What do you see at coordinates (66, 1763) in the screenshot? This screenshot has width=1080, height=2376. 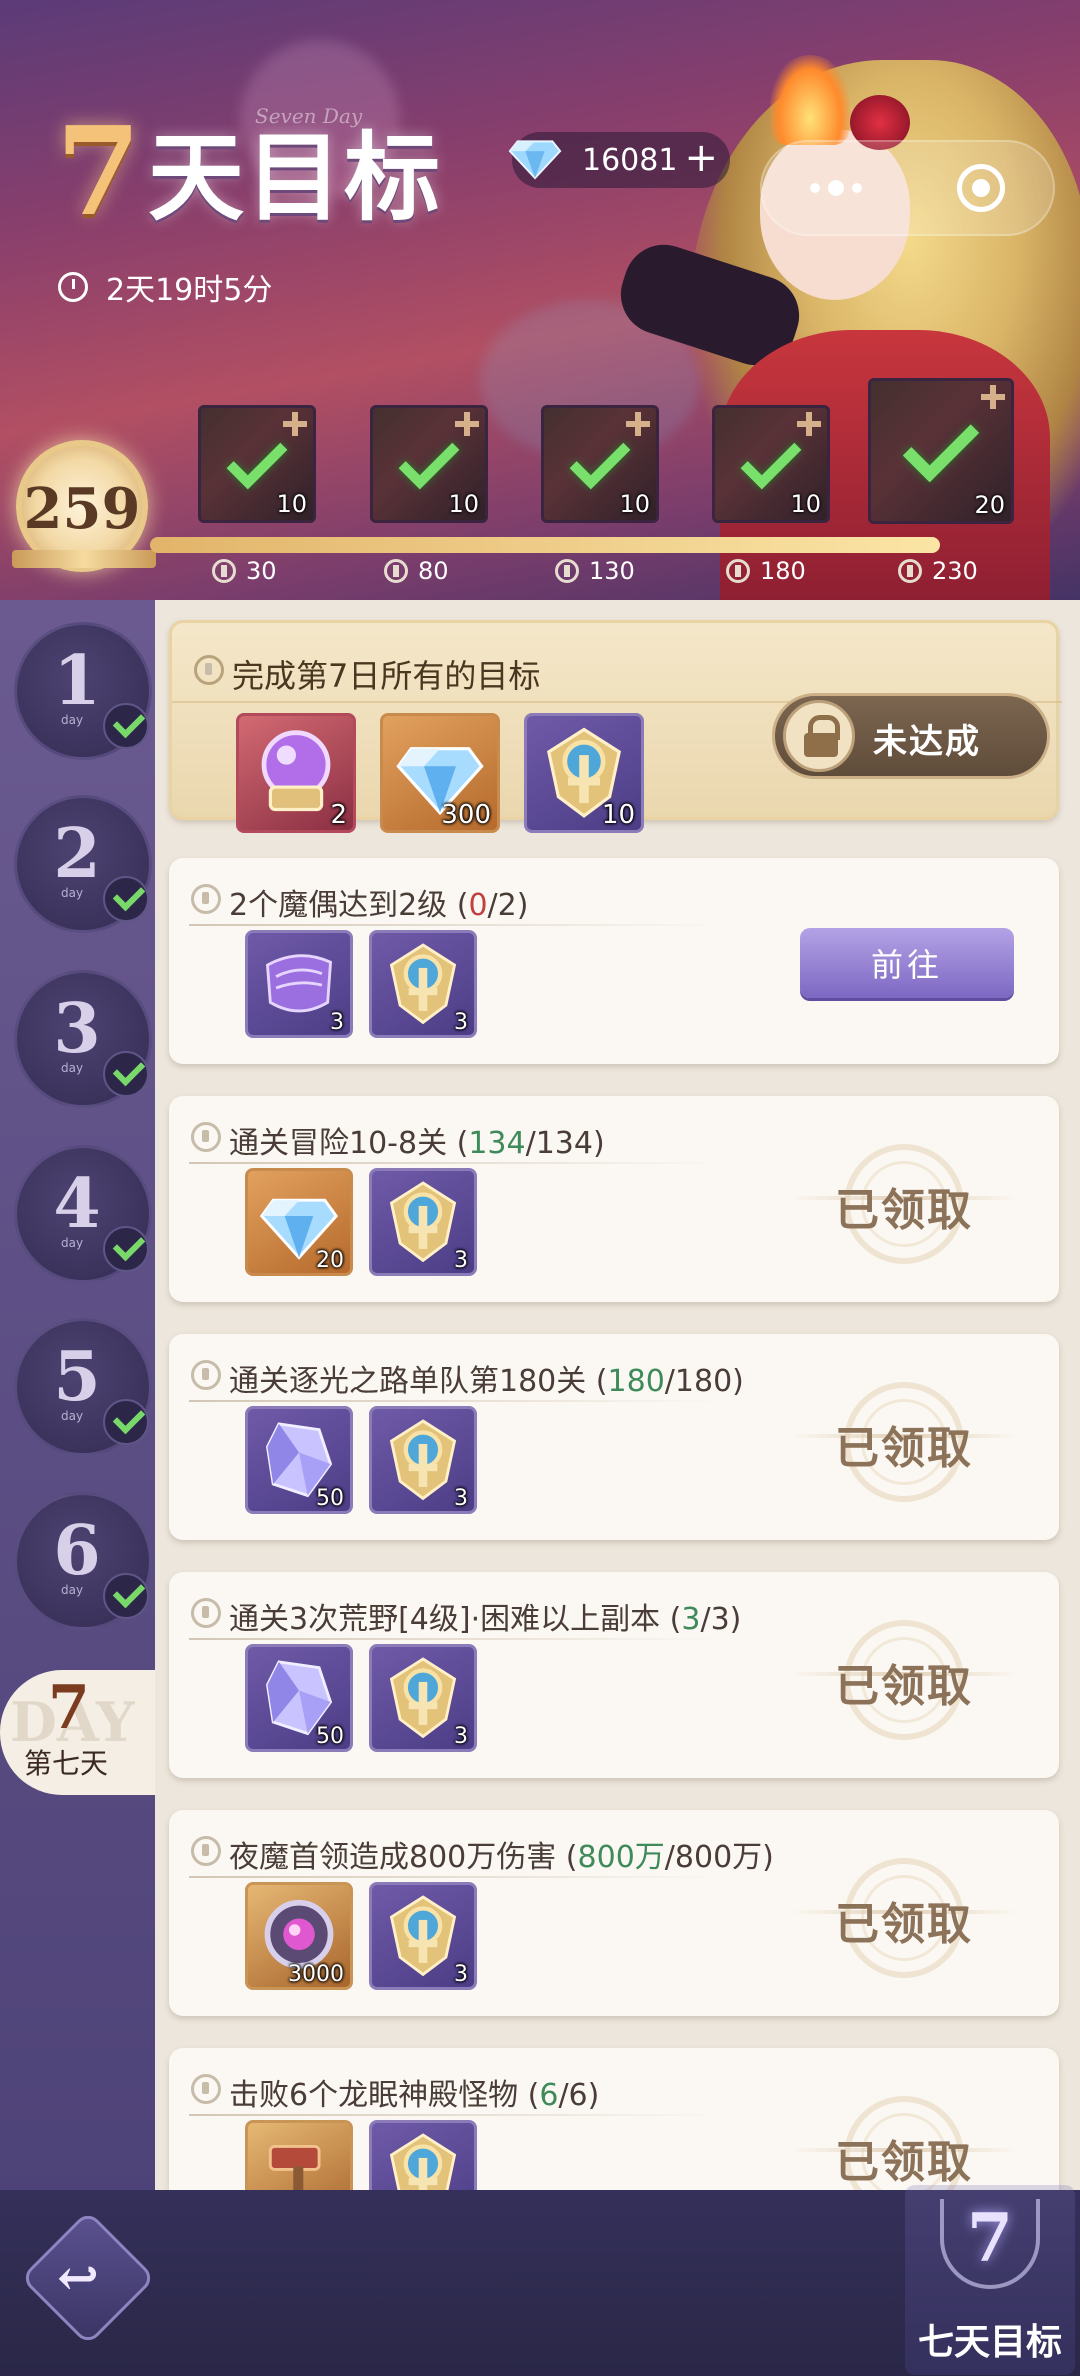 I see `day-tab-7-label: 第七天` at bounding box center [66, 1763].